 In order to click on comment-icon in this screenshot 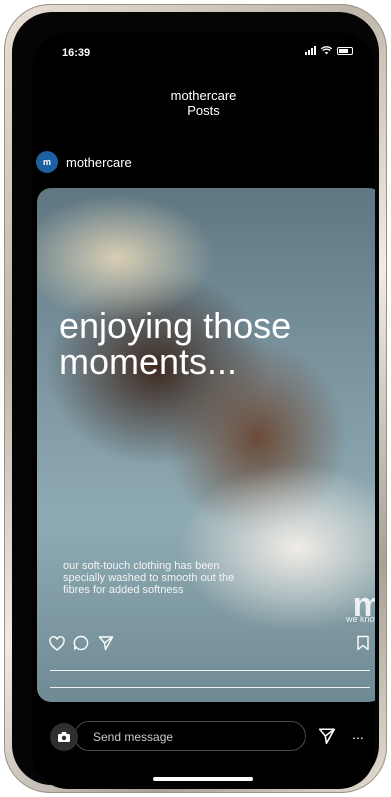, I will do `click(81, 643)`.